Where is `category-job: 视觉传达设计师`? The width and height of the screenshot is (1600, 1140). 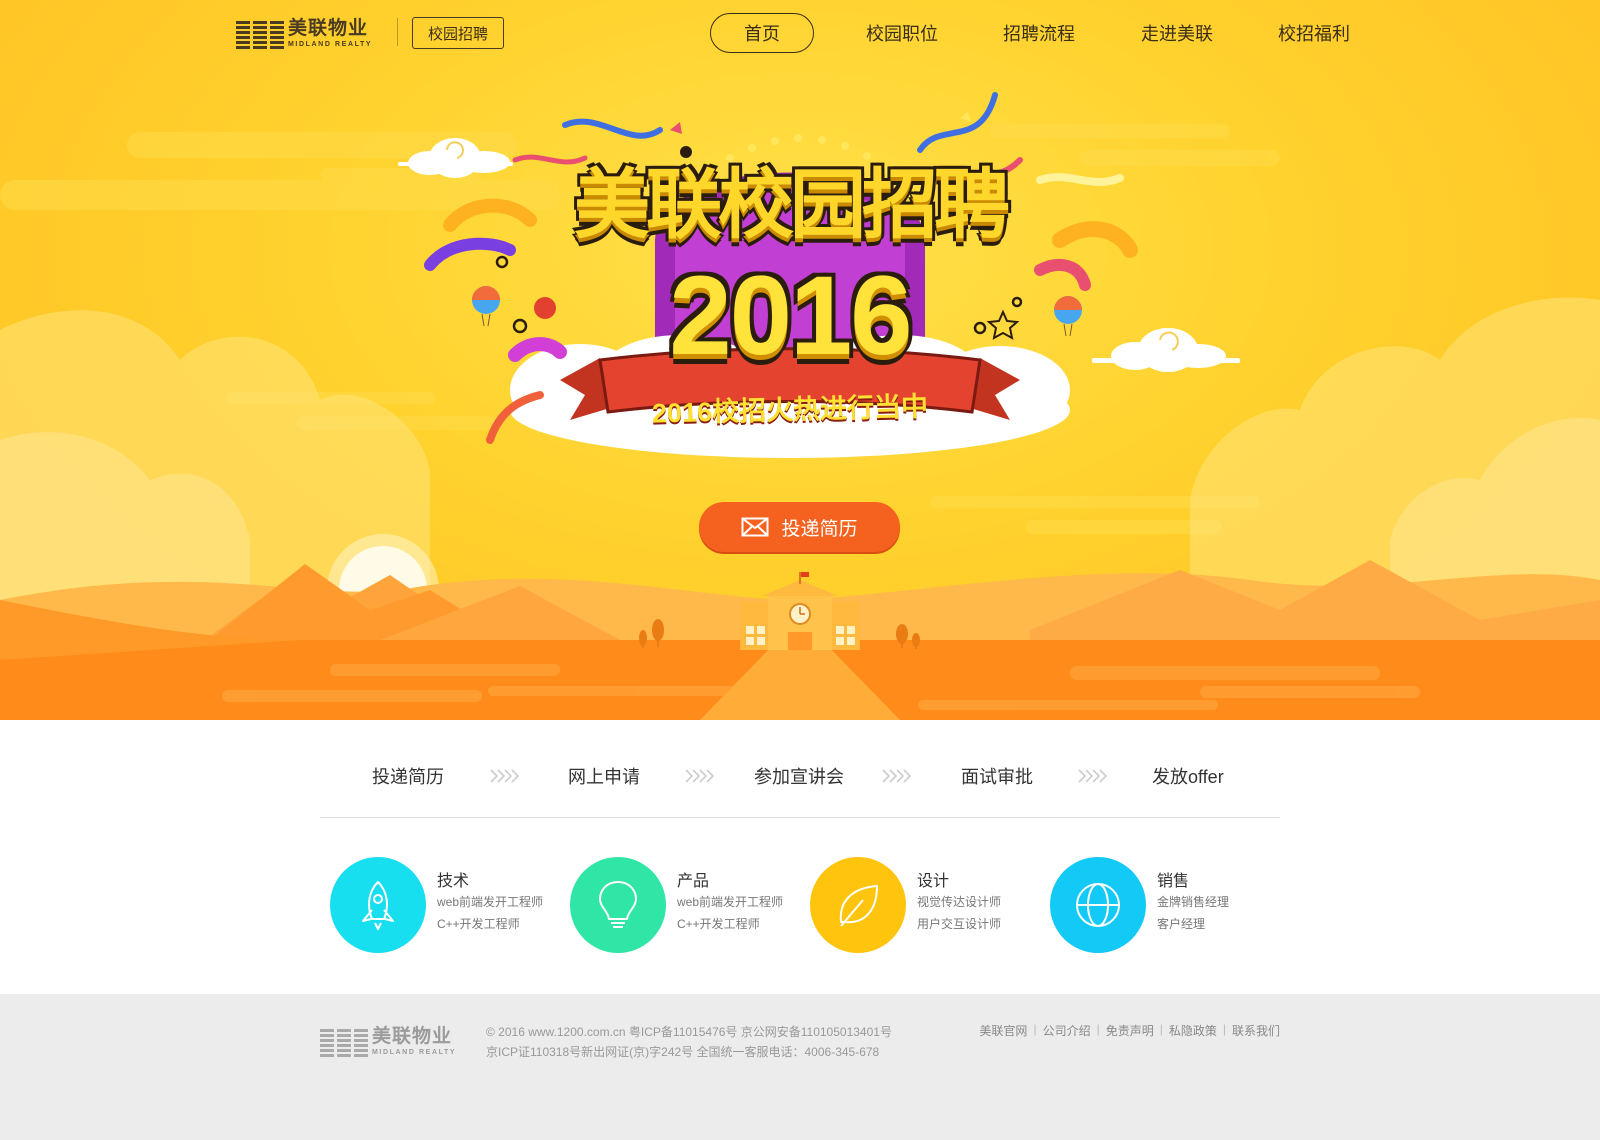 category-job: 视觉传达设计师 is located at coordinates (959, 902).